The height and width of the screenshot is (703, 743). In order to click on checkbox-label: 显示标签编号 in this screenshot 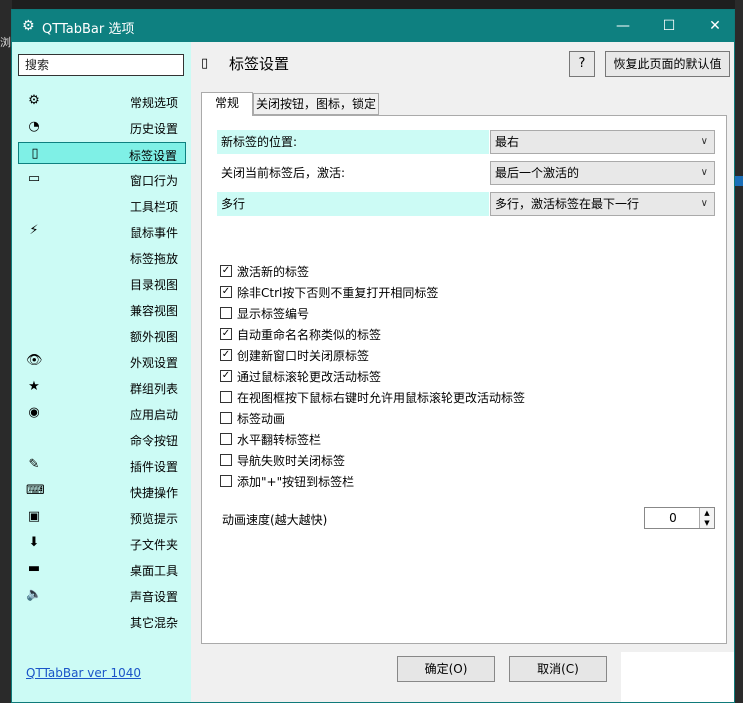, I will do `click(273, 314)`.